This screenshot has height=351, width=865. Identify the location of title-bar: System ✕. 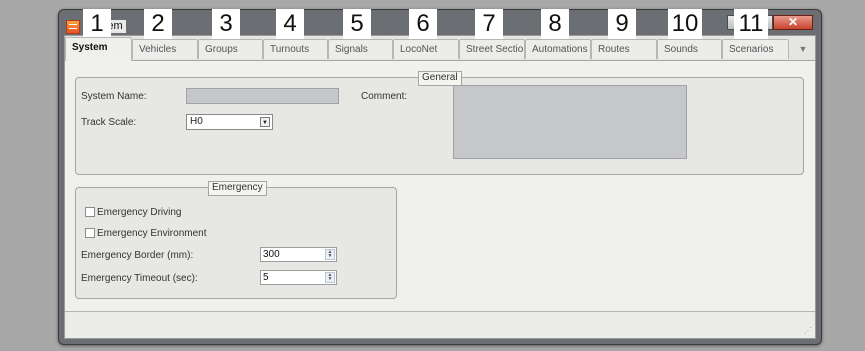
(440, 22).